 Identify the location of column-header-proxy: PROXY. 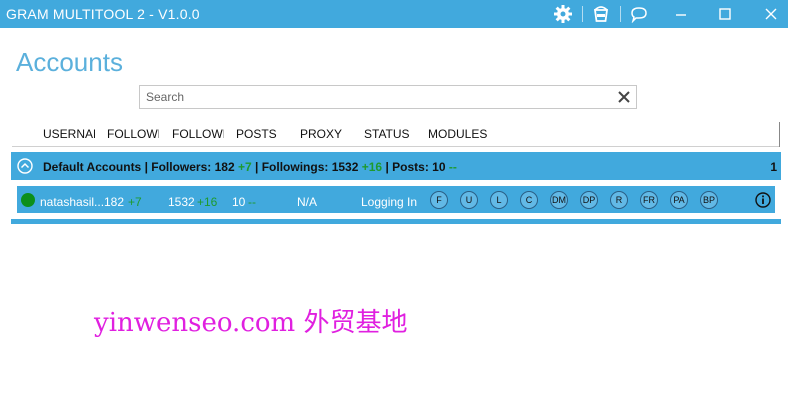
(321, 134).